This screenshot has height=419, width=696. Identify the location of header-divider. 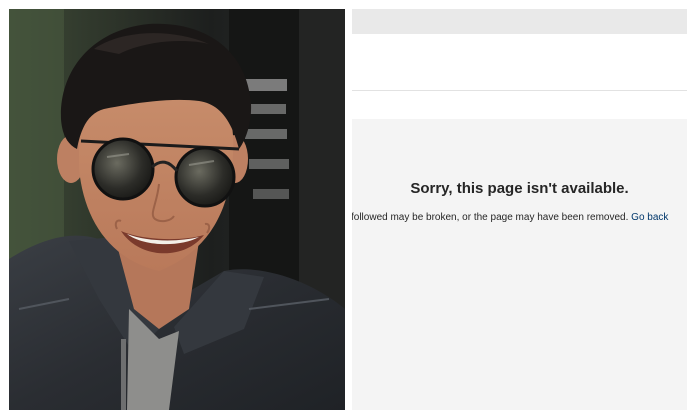
(519, 90).